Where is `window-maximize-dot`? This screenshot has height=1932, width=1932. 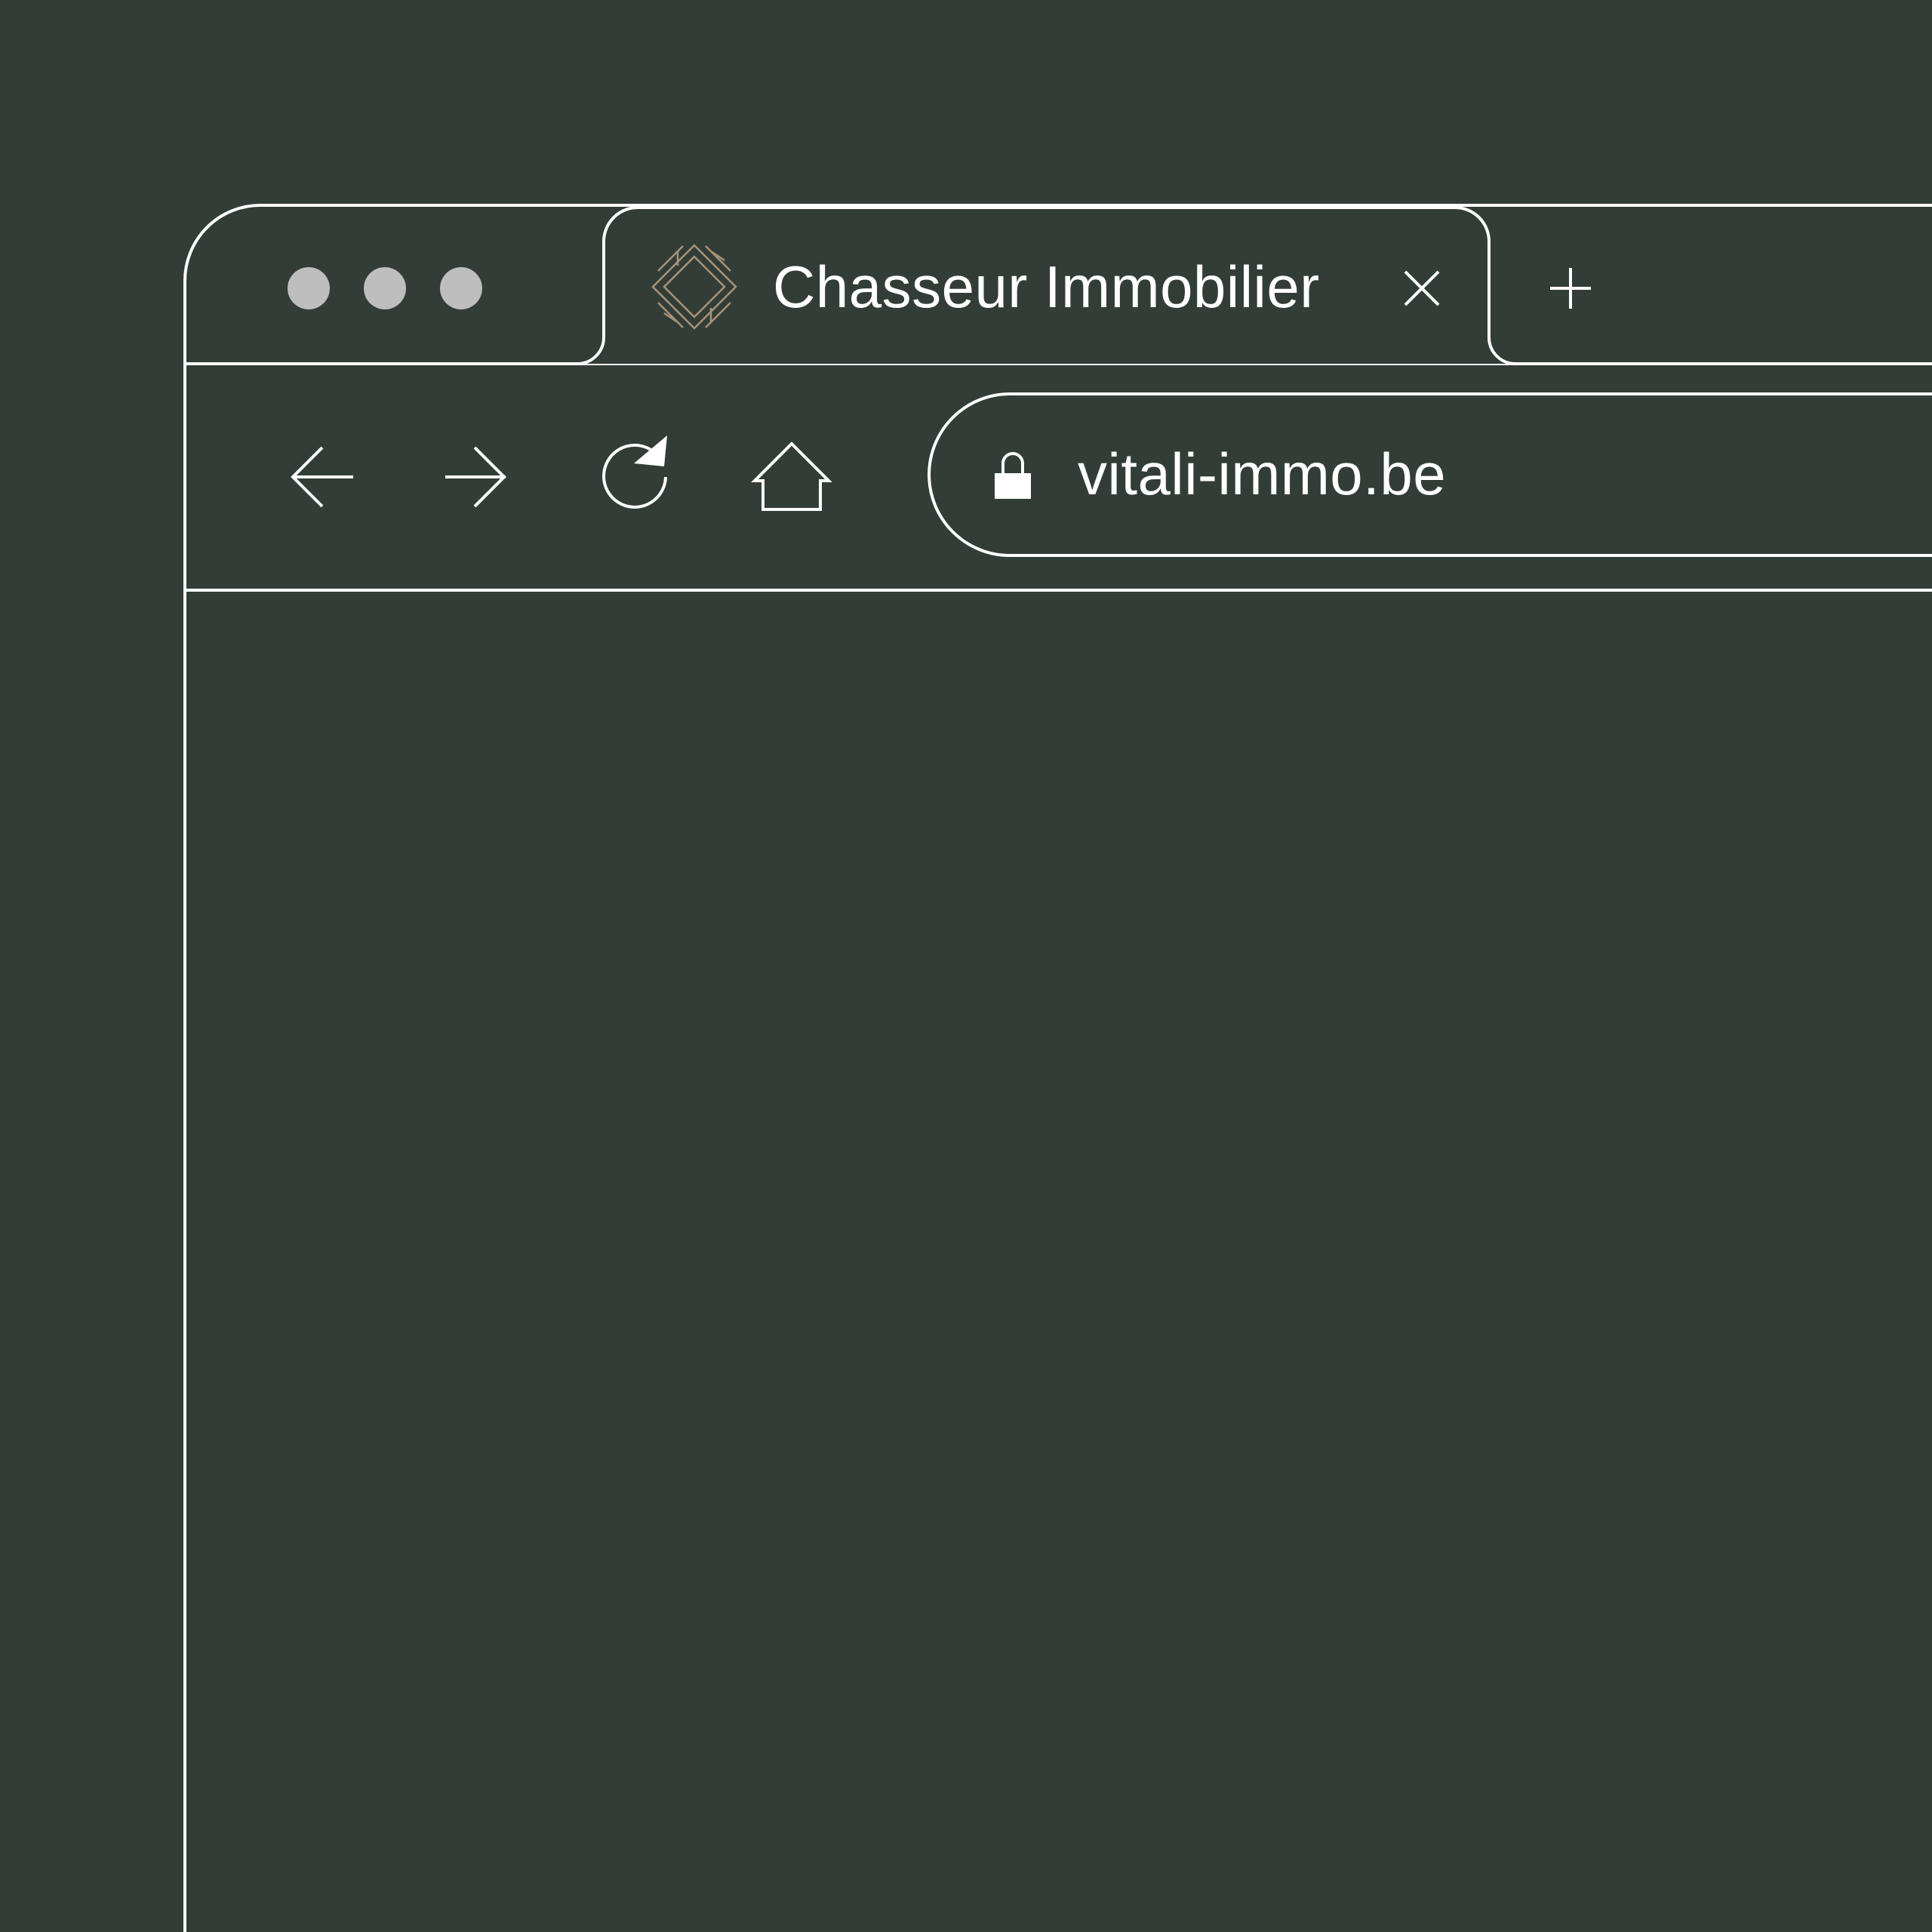 window-maximize-dot is located at coordinates (461, 288).